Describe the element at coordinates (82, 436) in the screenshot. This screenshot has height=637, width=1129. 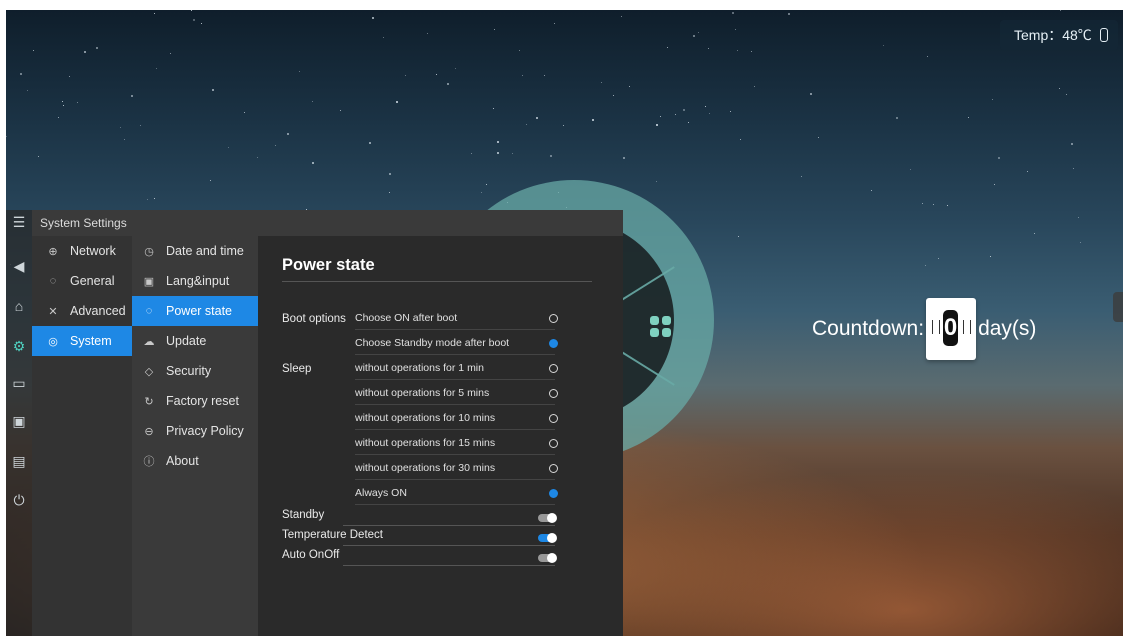
I see `primary-nav: ⊕ Network ◌ General ✕ Advanced ◎ System` at that location.